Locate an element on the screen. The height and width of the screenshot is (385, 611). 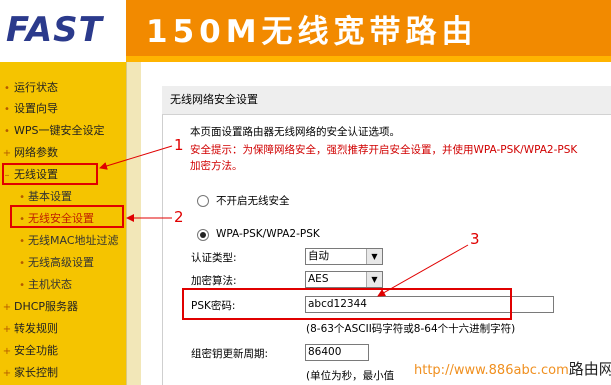
watermark-site: 路由网 is located at coordinates (589, 369).